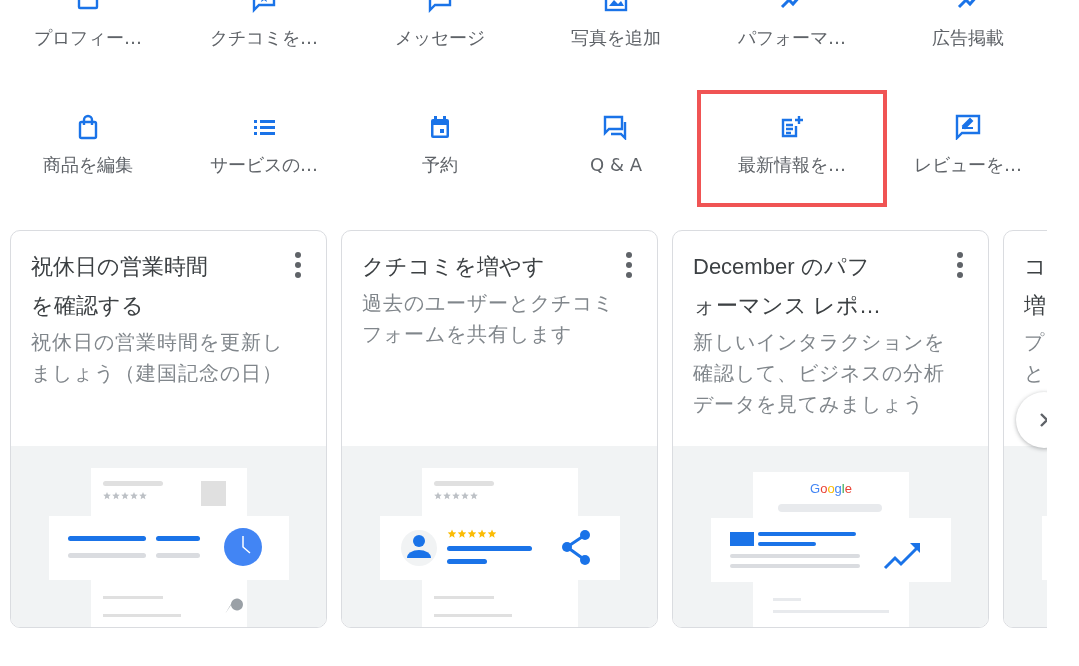 The height and width of the screenshot is (666, 1079). What do you see at coordinates (120, 286) in the screenshot?
I see `card-title: 祝休日の営業時間を確認する` at bounding box center [120, 286].